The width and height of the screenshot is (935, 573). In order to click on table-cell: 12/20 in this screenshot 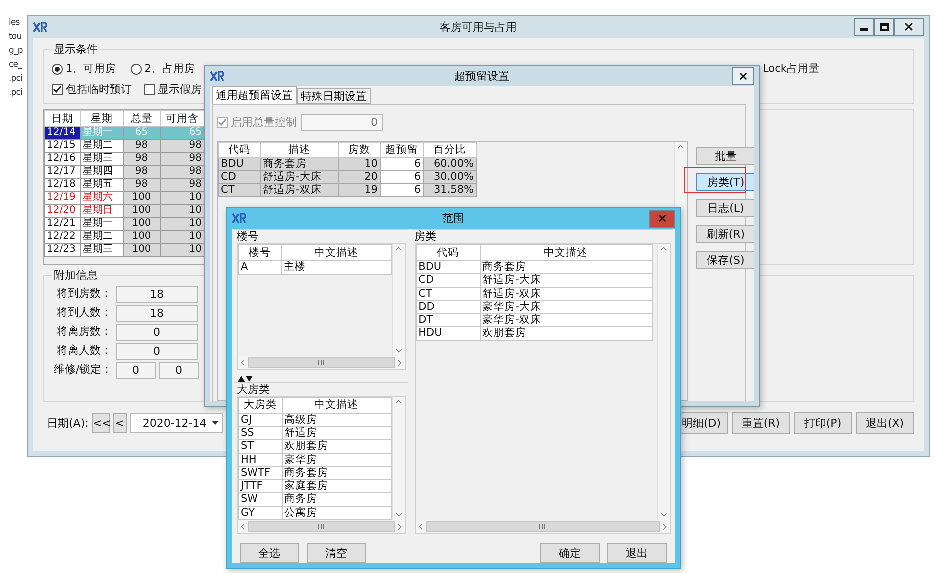, I will do `click(62, 211)`.